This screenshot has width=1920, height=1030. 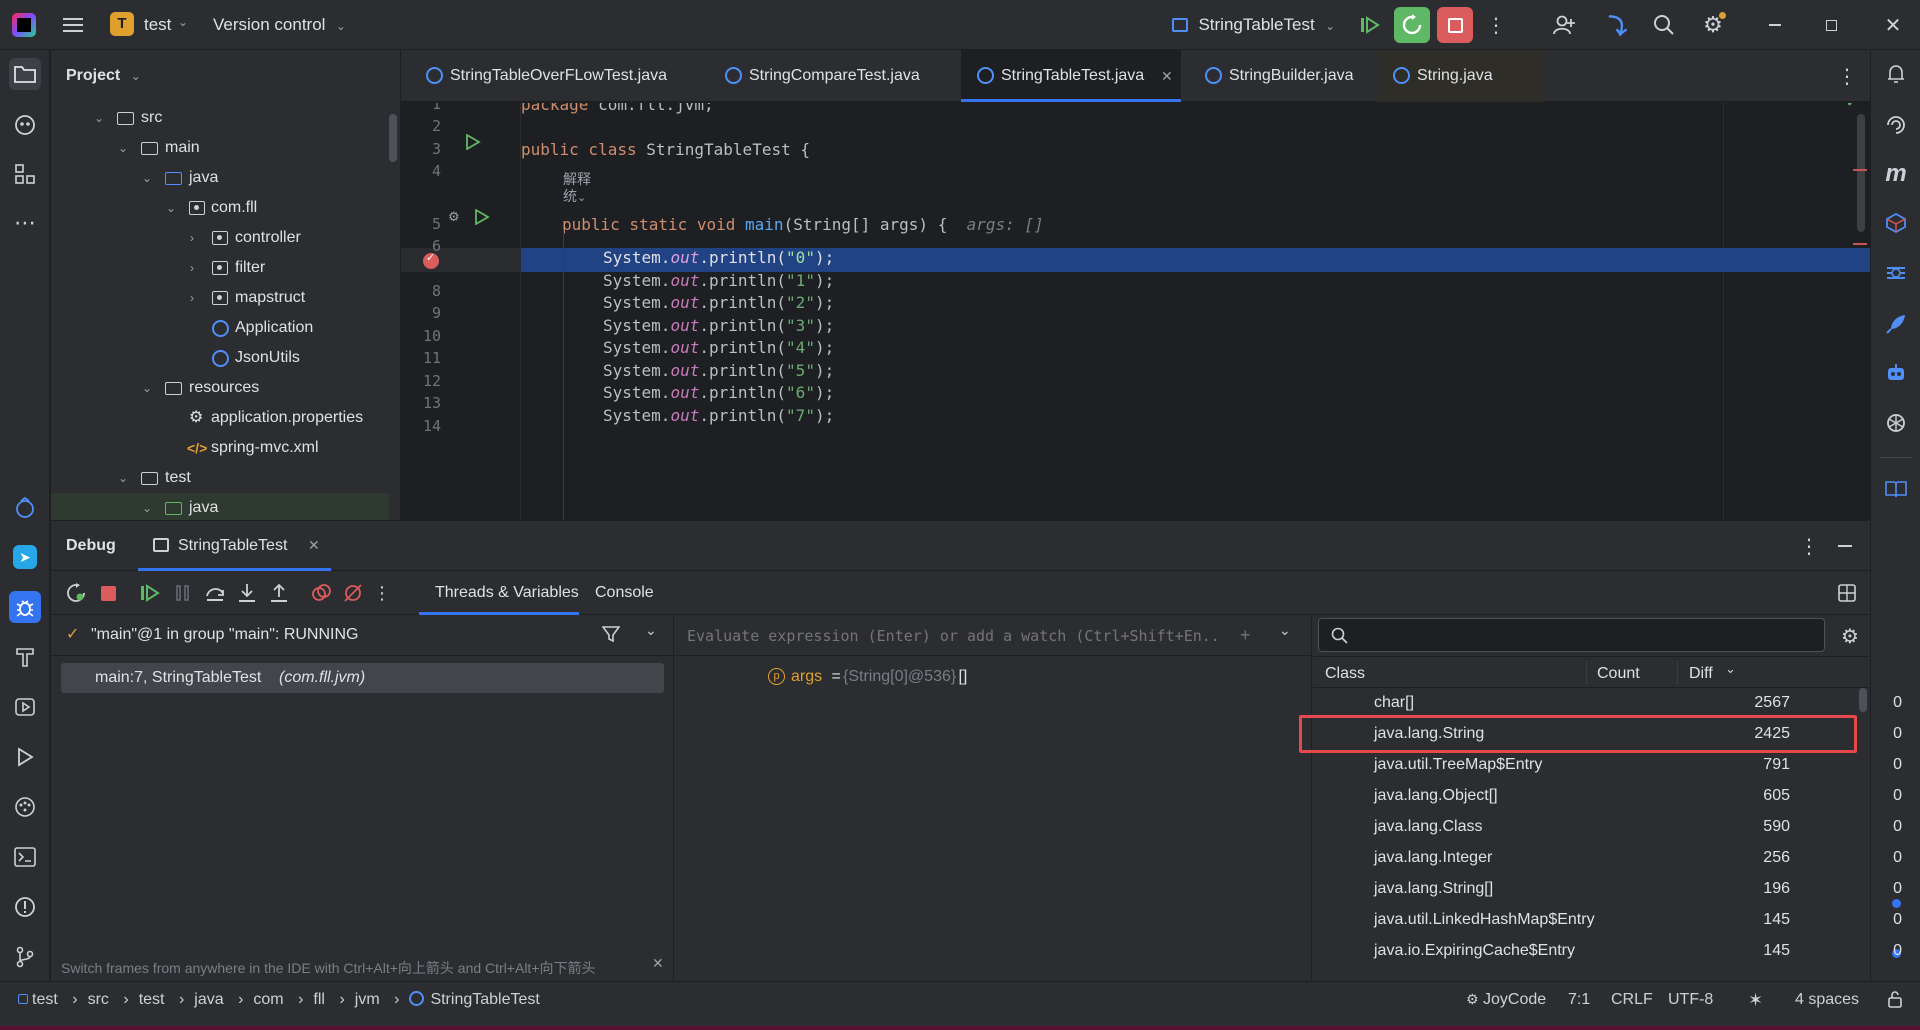 I want to click on tree-item-application-properties: ⚙ application.properties, so click(x=220, y=418).